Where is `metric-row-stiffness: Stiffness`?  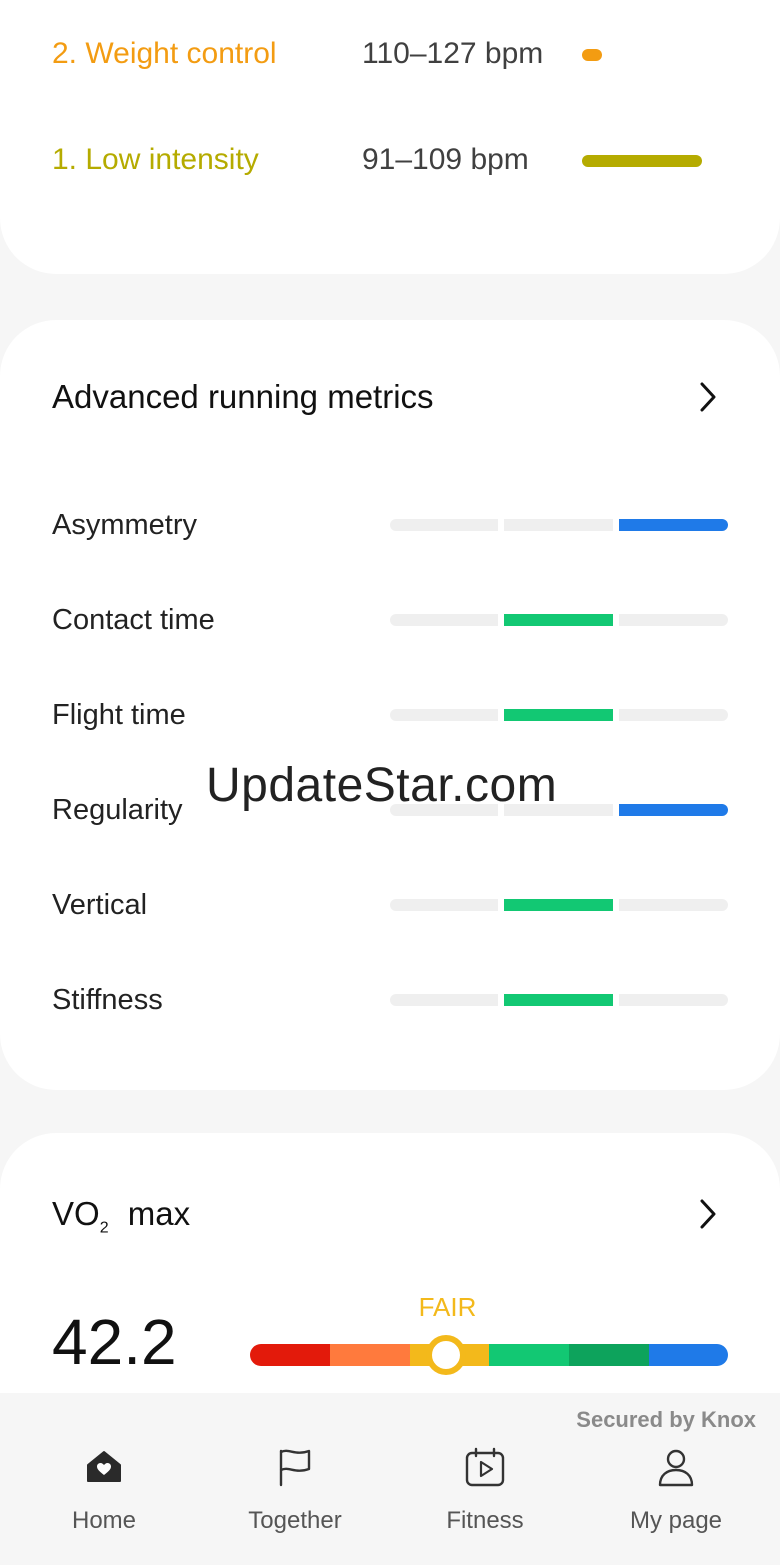
metric-row-stiffness: Stiffness is located at coordinates (390, 1000).